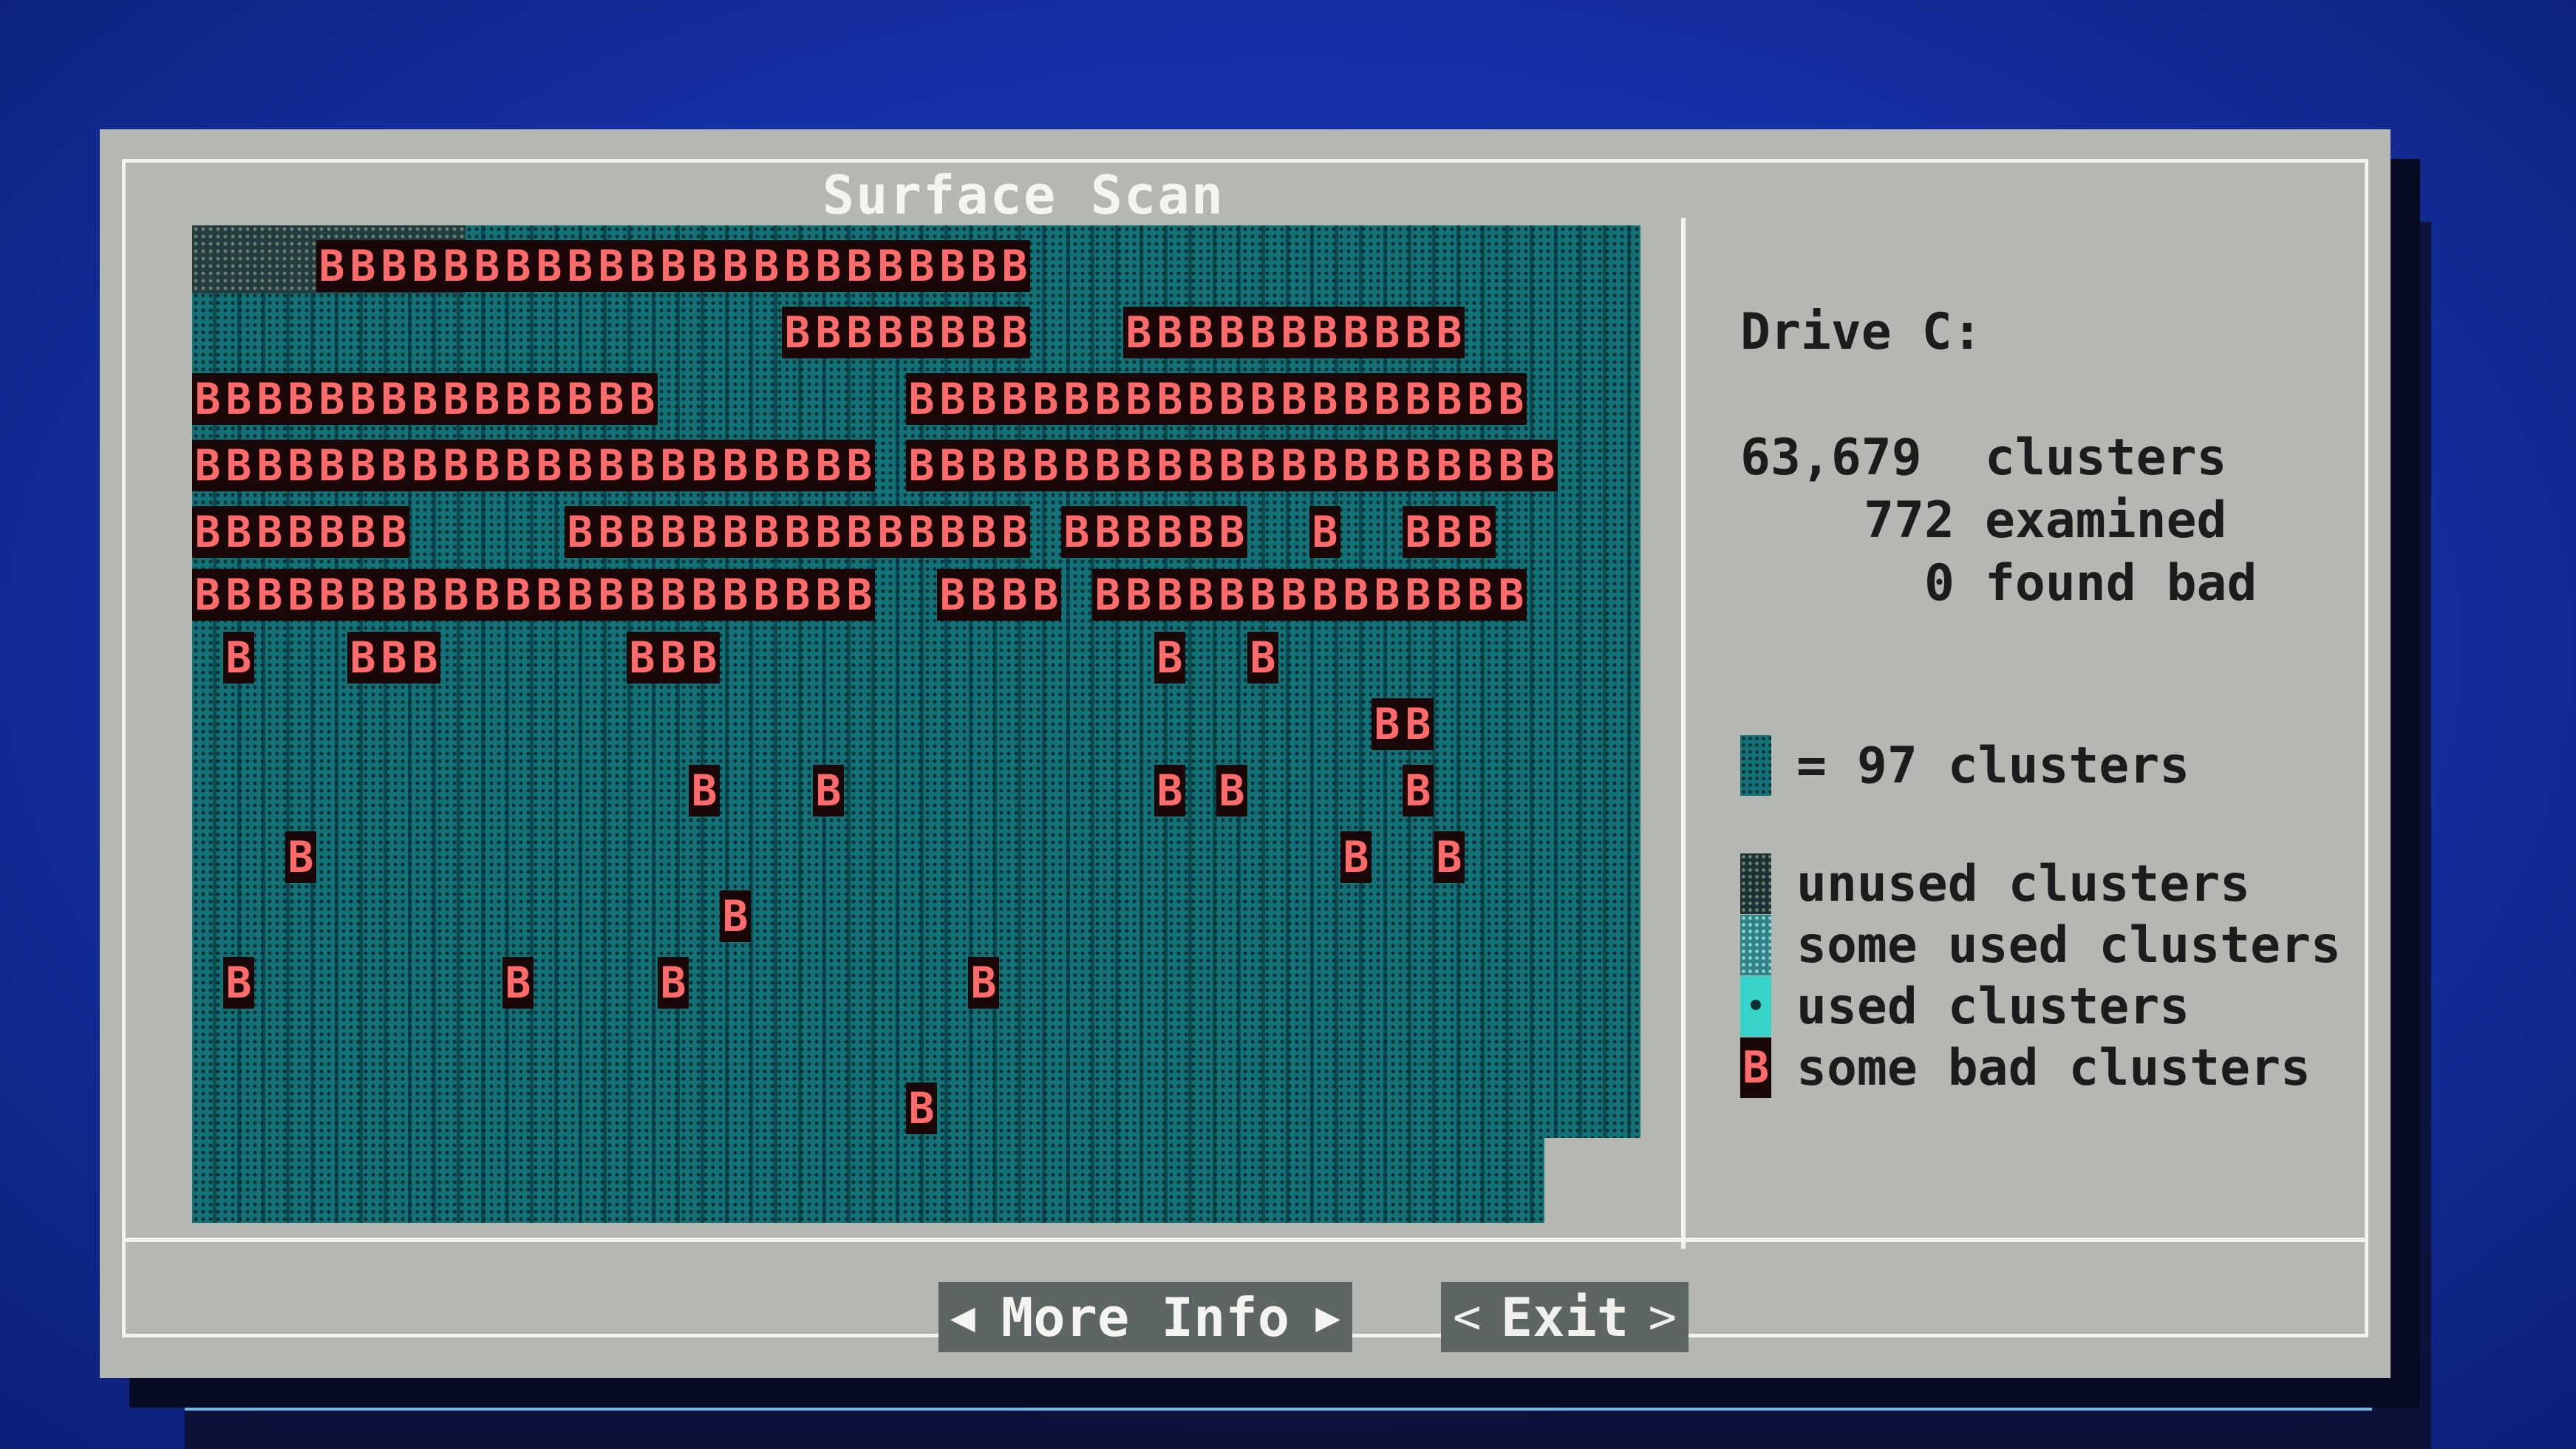 The width and height of the screenshot is (2576, 1449). What do you see at coordinates (1939, 583) in the screenshot?
I see `bad-found-value: 0` at bounding box center [1939, 583].